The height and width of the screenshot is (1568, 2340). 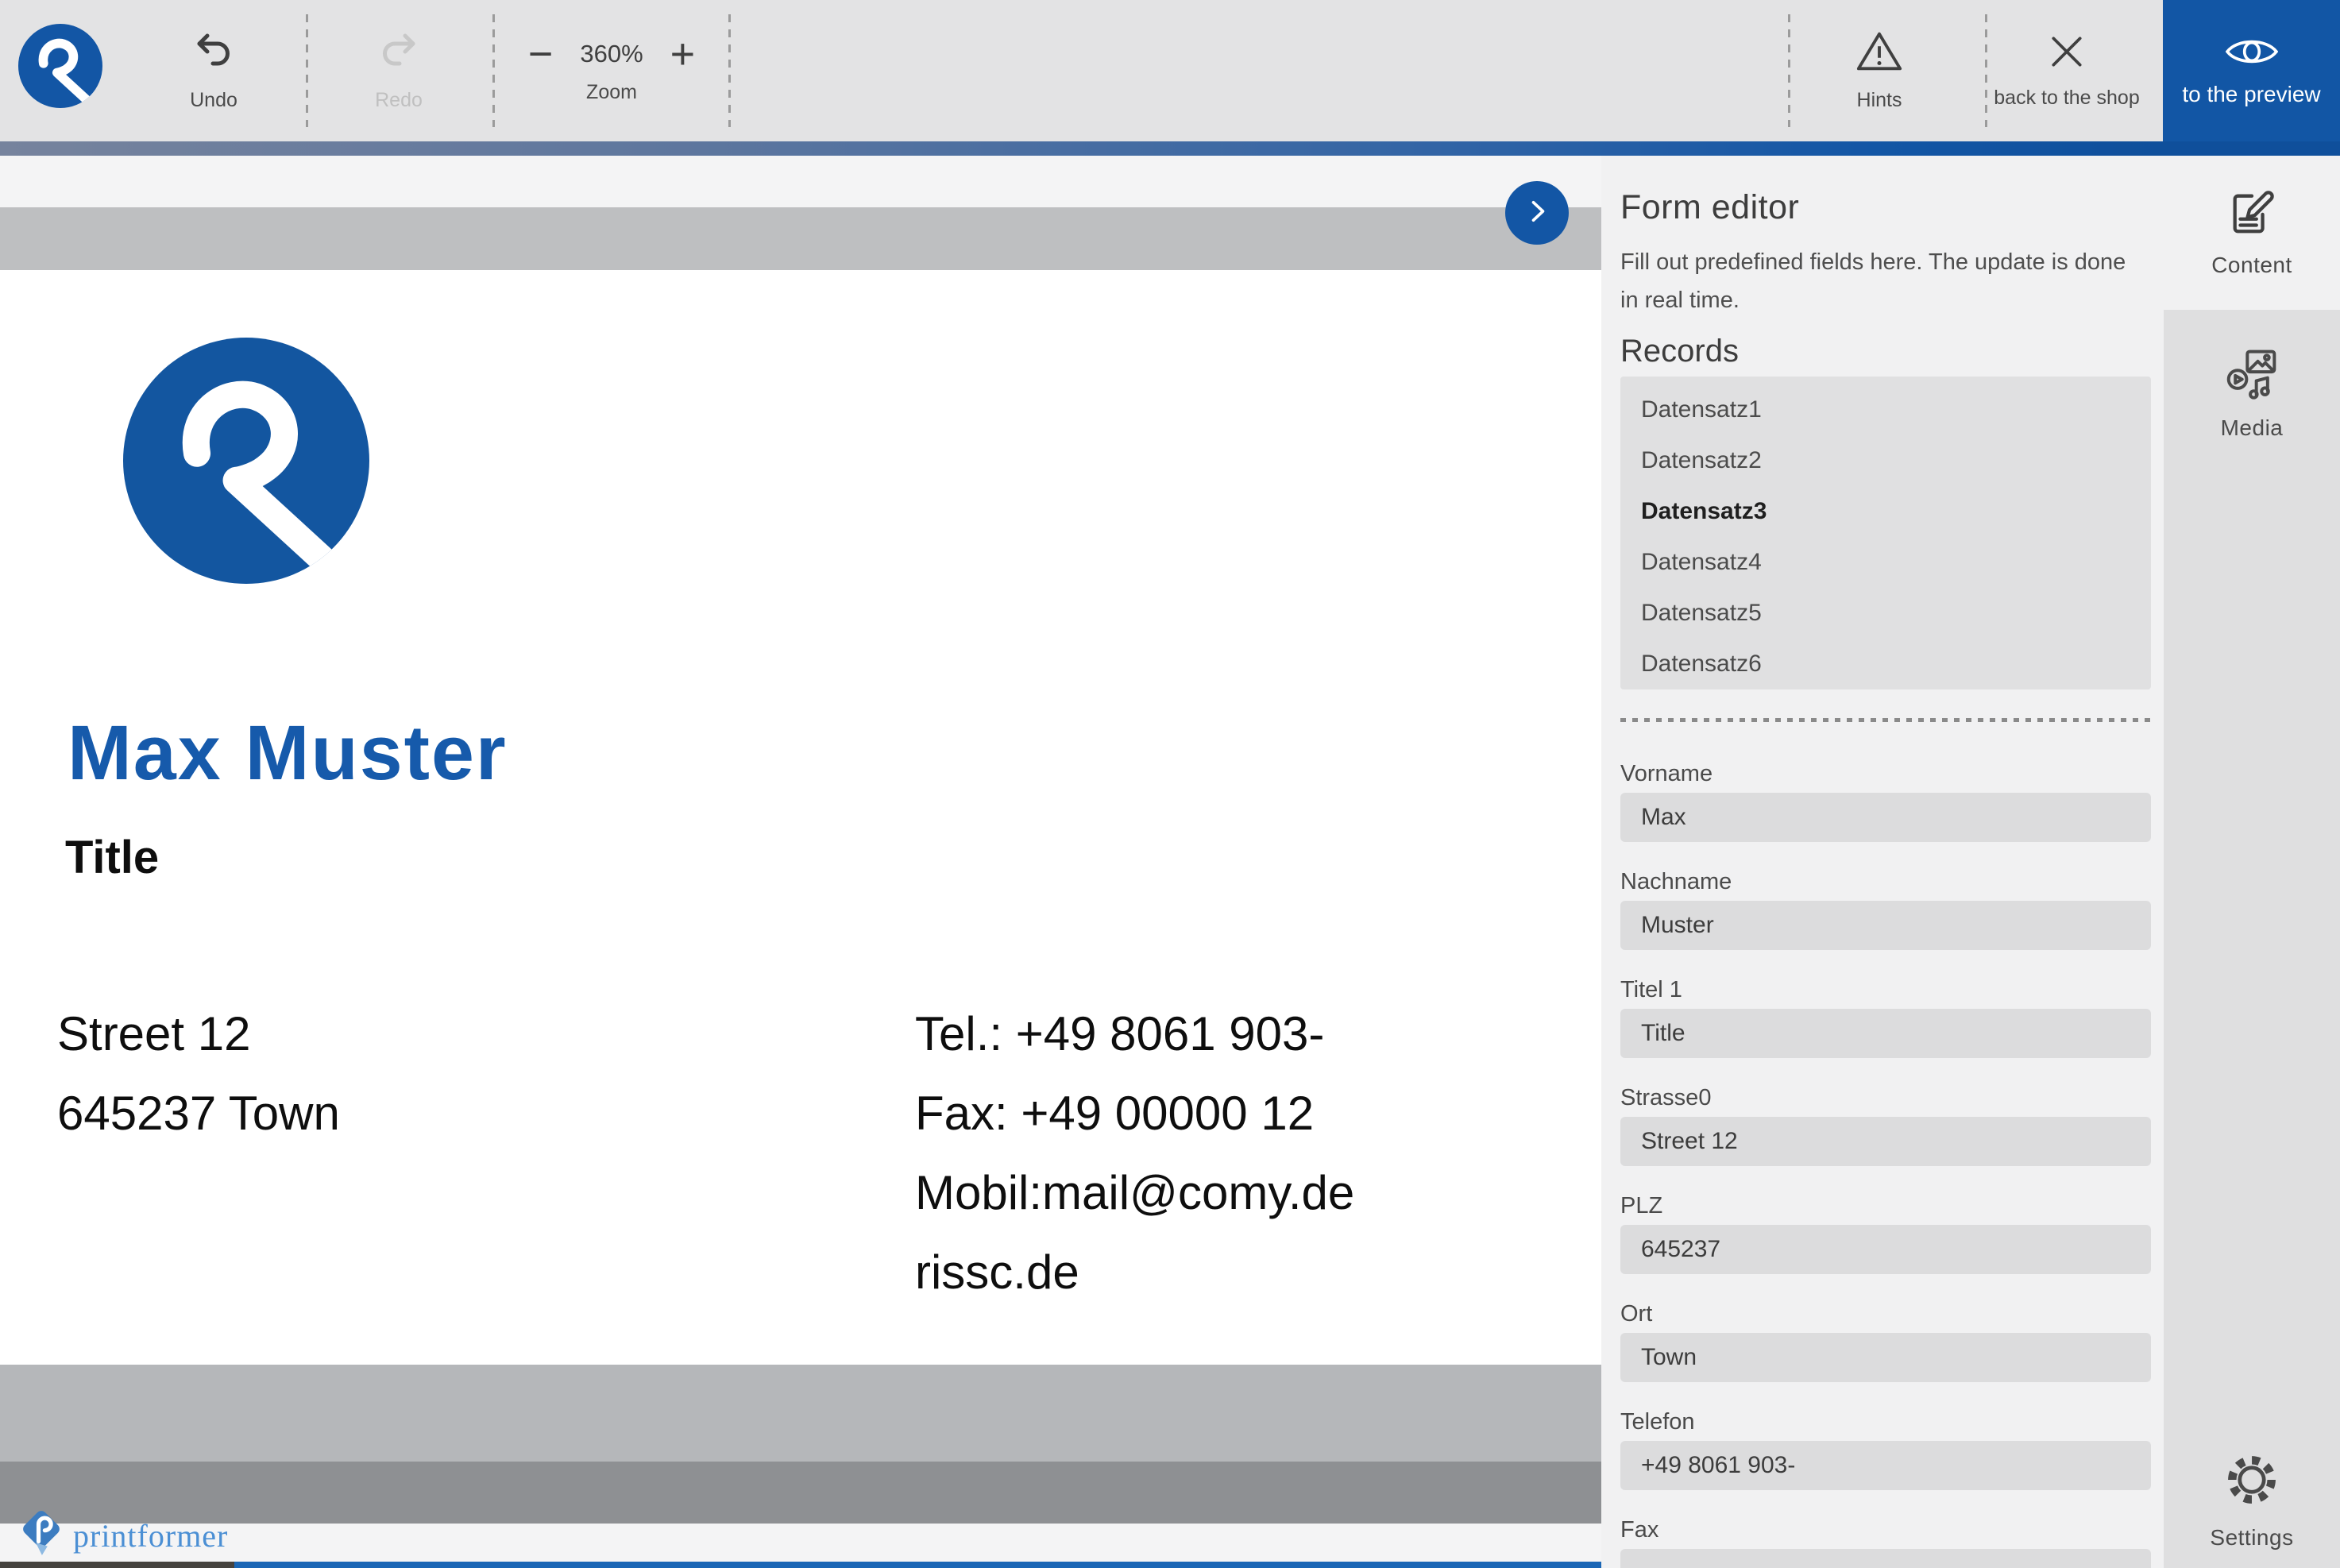 What do you see at coordinates (2251, 53) in the screenshot?
I see `eye-icon` at bounding box center [2251, 53].